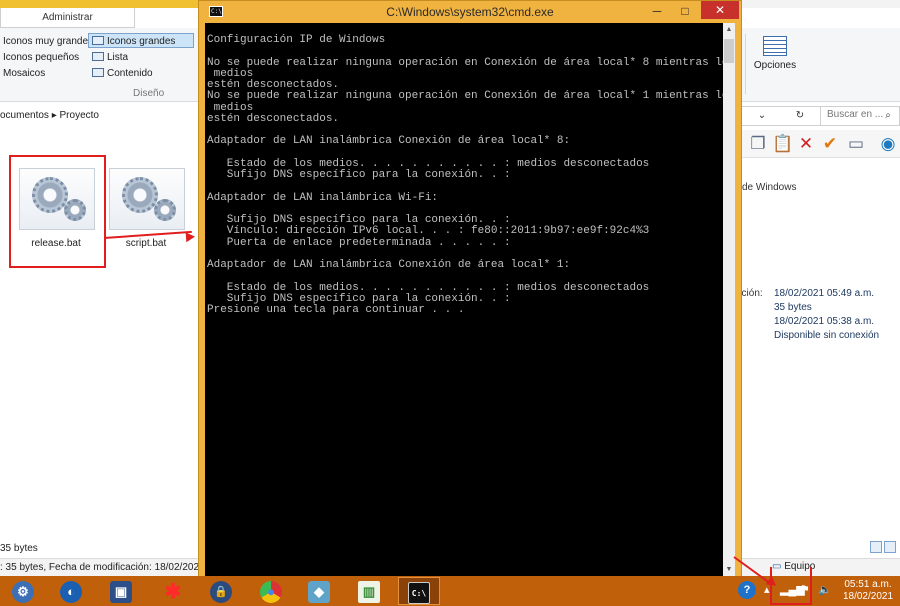 This screenshot has height=606, width=900. Describe the element at coordinates (41, 57) in the screenshot. I see `layout-small-icons: Iconos pequeños` at that location.